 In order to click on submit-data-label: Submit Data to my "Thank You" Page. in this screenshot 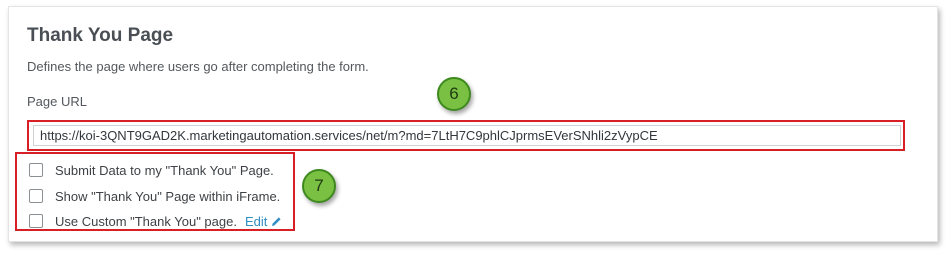, I will do `click(164, 170)`.